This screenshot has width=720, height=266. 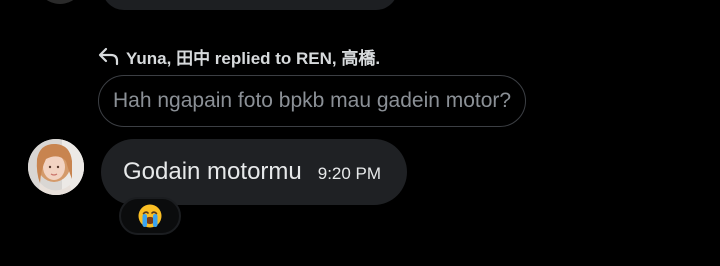 I want to click on message-timestamp: 9:20 PM, so click(x=349, y=173).